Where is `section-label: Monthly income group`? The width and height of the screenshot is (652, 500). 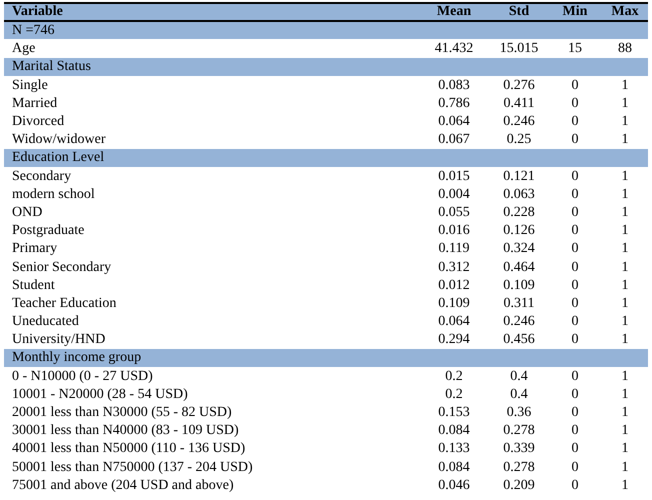
section-label: Monthly income group is located at coordinates (76, 357).